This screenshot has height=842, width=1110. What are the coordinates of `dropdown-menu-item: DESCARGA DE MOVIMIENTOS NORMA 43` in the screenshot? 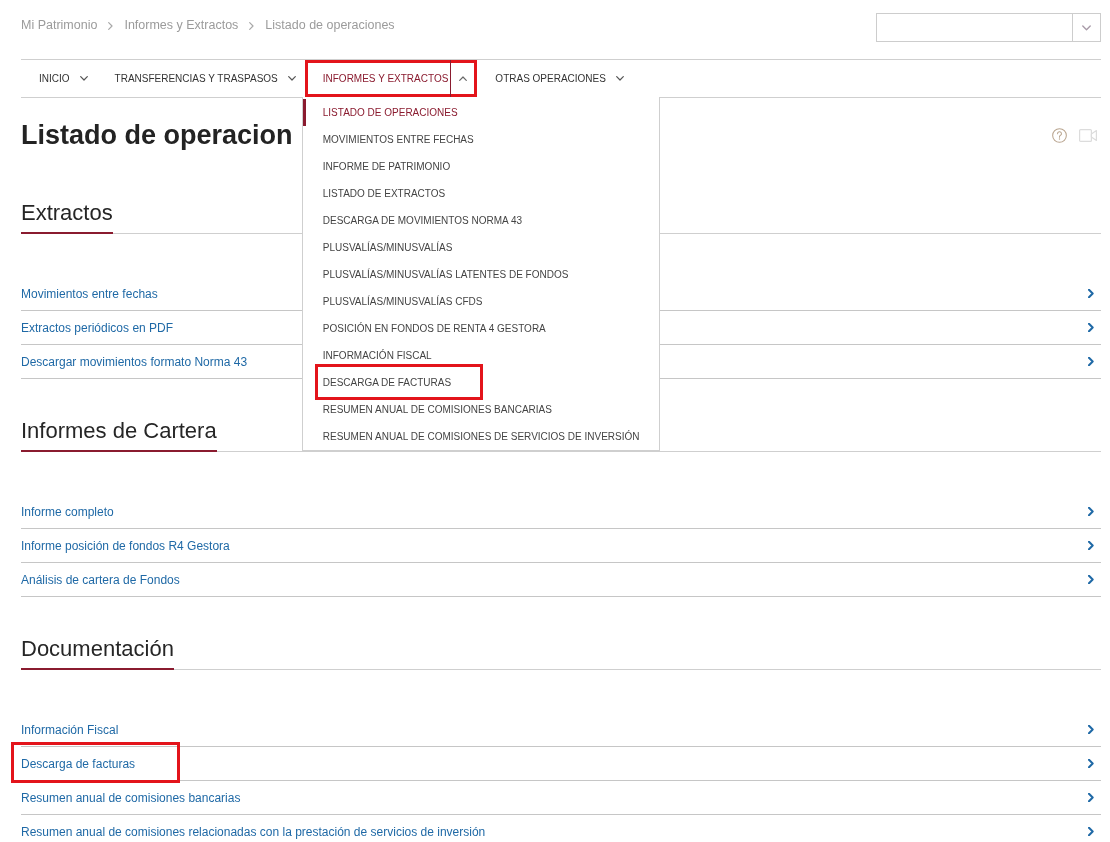 It's located at (471, 220).